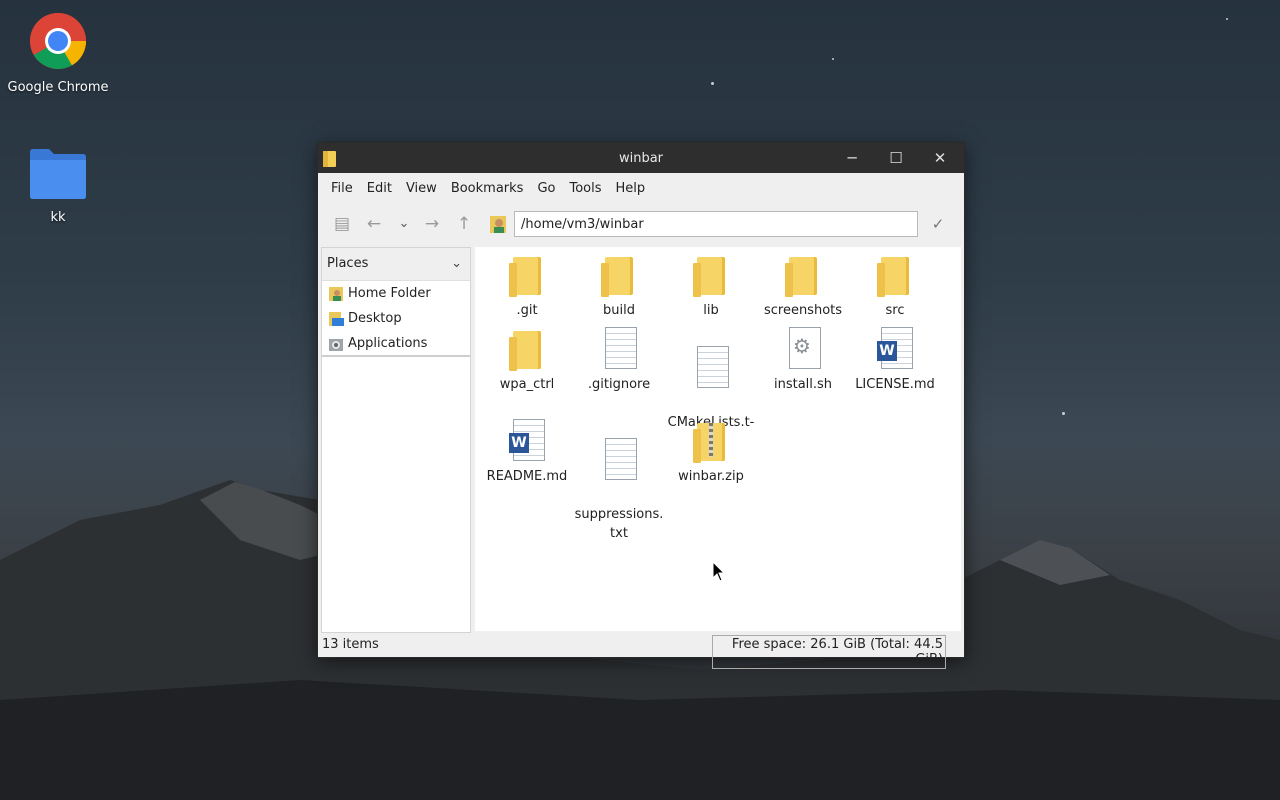 The image size is (1280, 800). I want to click on file-item-folder: screenshots, so click(803, 286).